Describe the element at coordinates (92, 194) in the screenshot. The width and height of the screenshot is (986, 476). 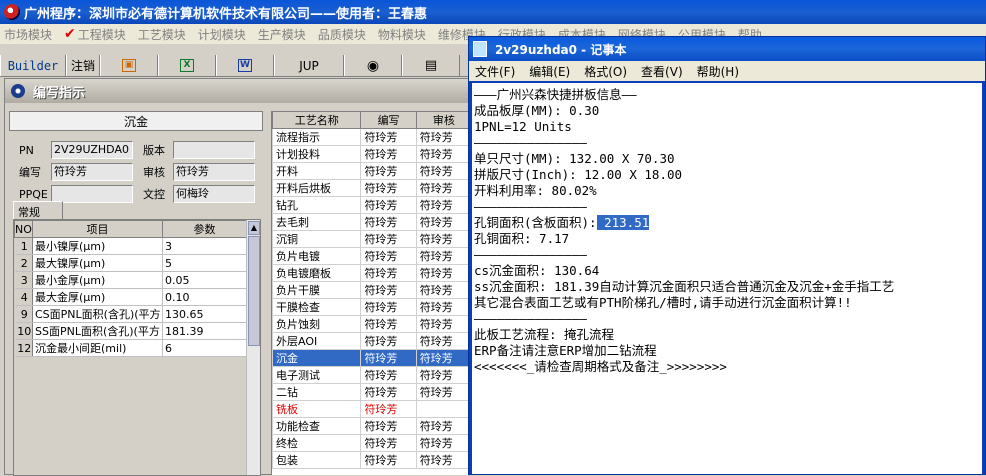
I see `ppqe-field` at that location.